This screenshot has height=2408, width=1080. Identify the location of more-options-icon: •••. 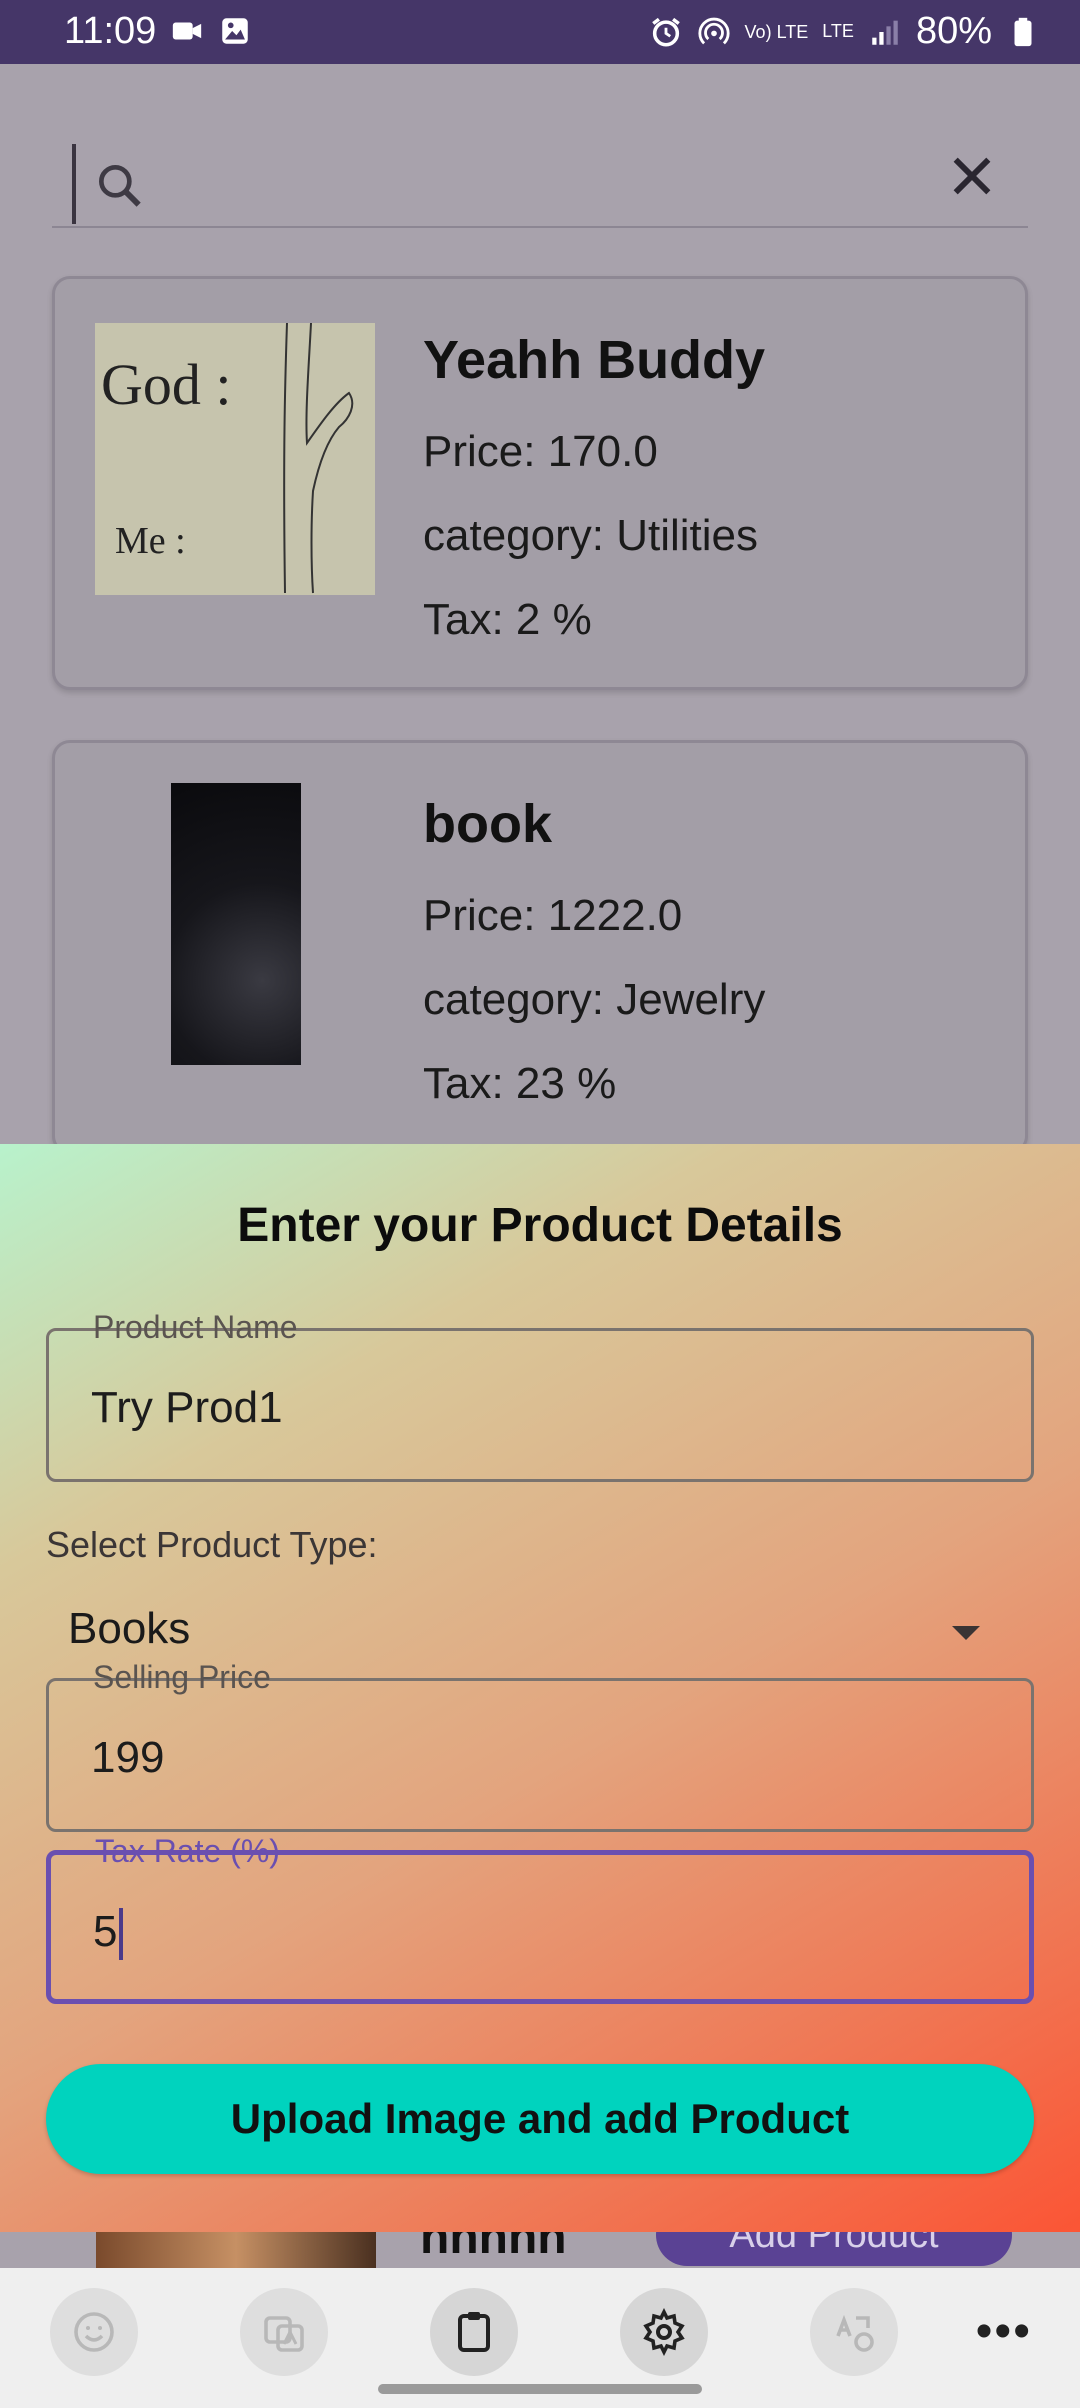
(1004, 2331).